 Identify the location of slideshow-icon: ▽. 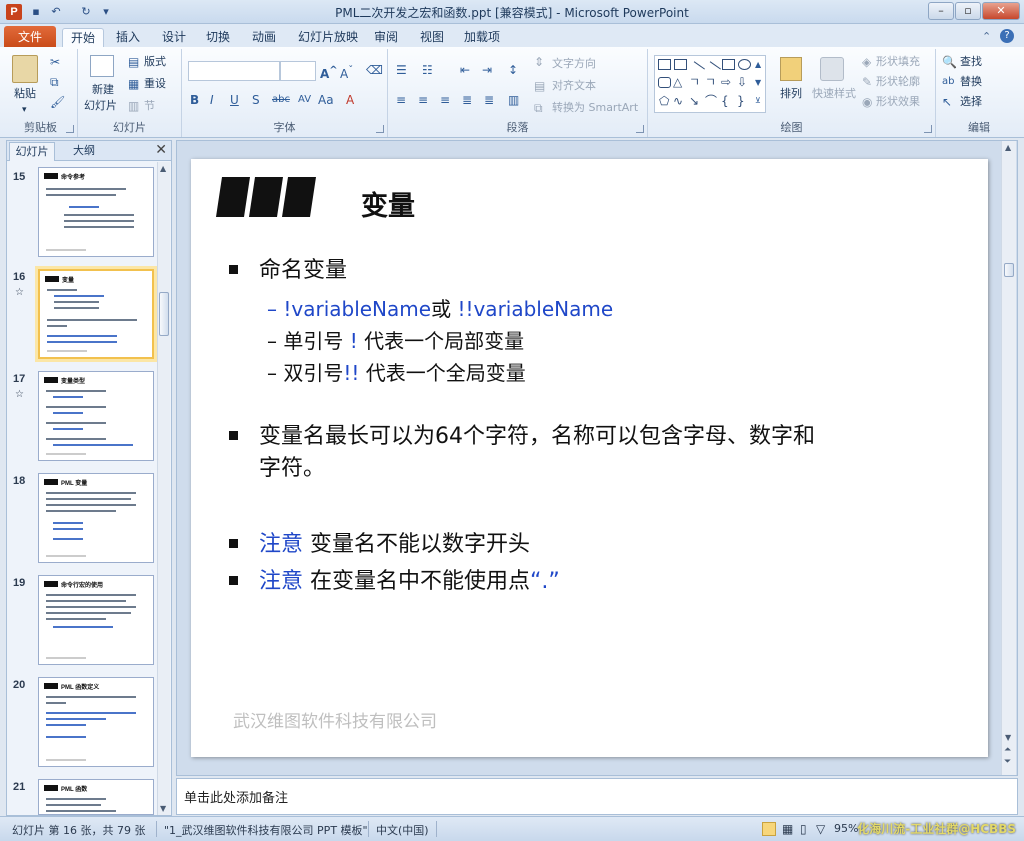
(820, 829).